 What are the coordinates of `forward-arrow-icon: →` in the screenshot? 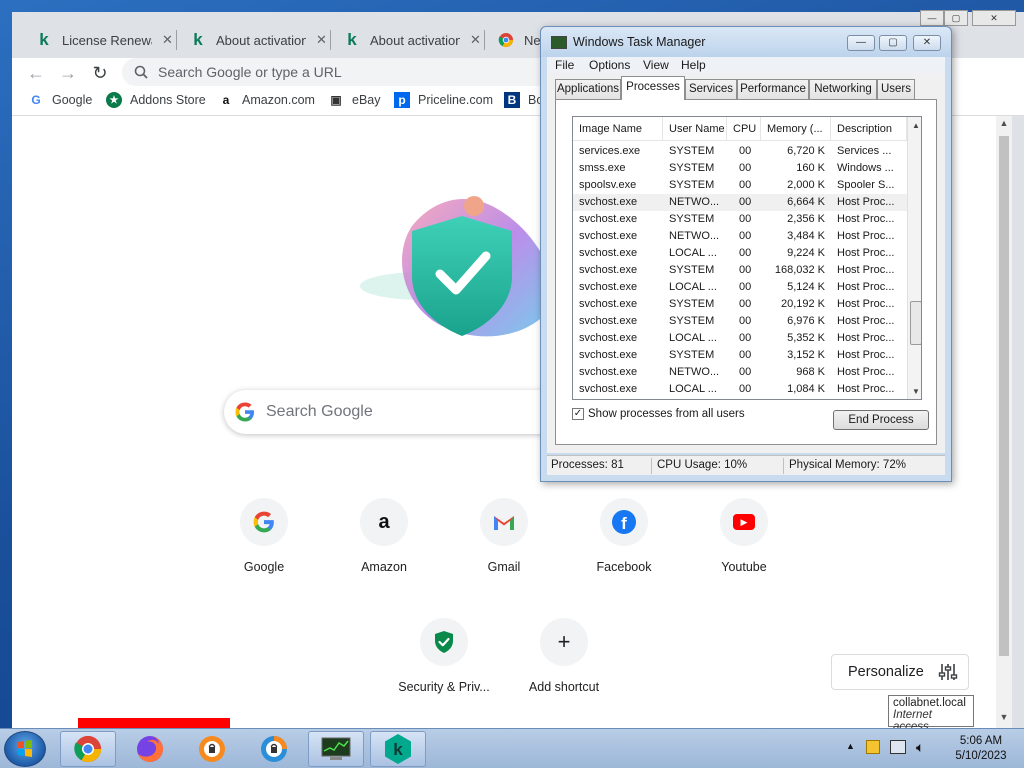 It's located at (68, 73).